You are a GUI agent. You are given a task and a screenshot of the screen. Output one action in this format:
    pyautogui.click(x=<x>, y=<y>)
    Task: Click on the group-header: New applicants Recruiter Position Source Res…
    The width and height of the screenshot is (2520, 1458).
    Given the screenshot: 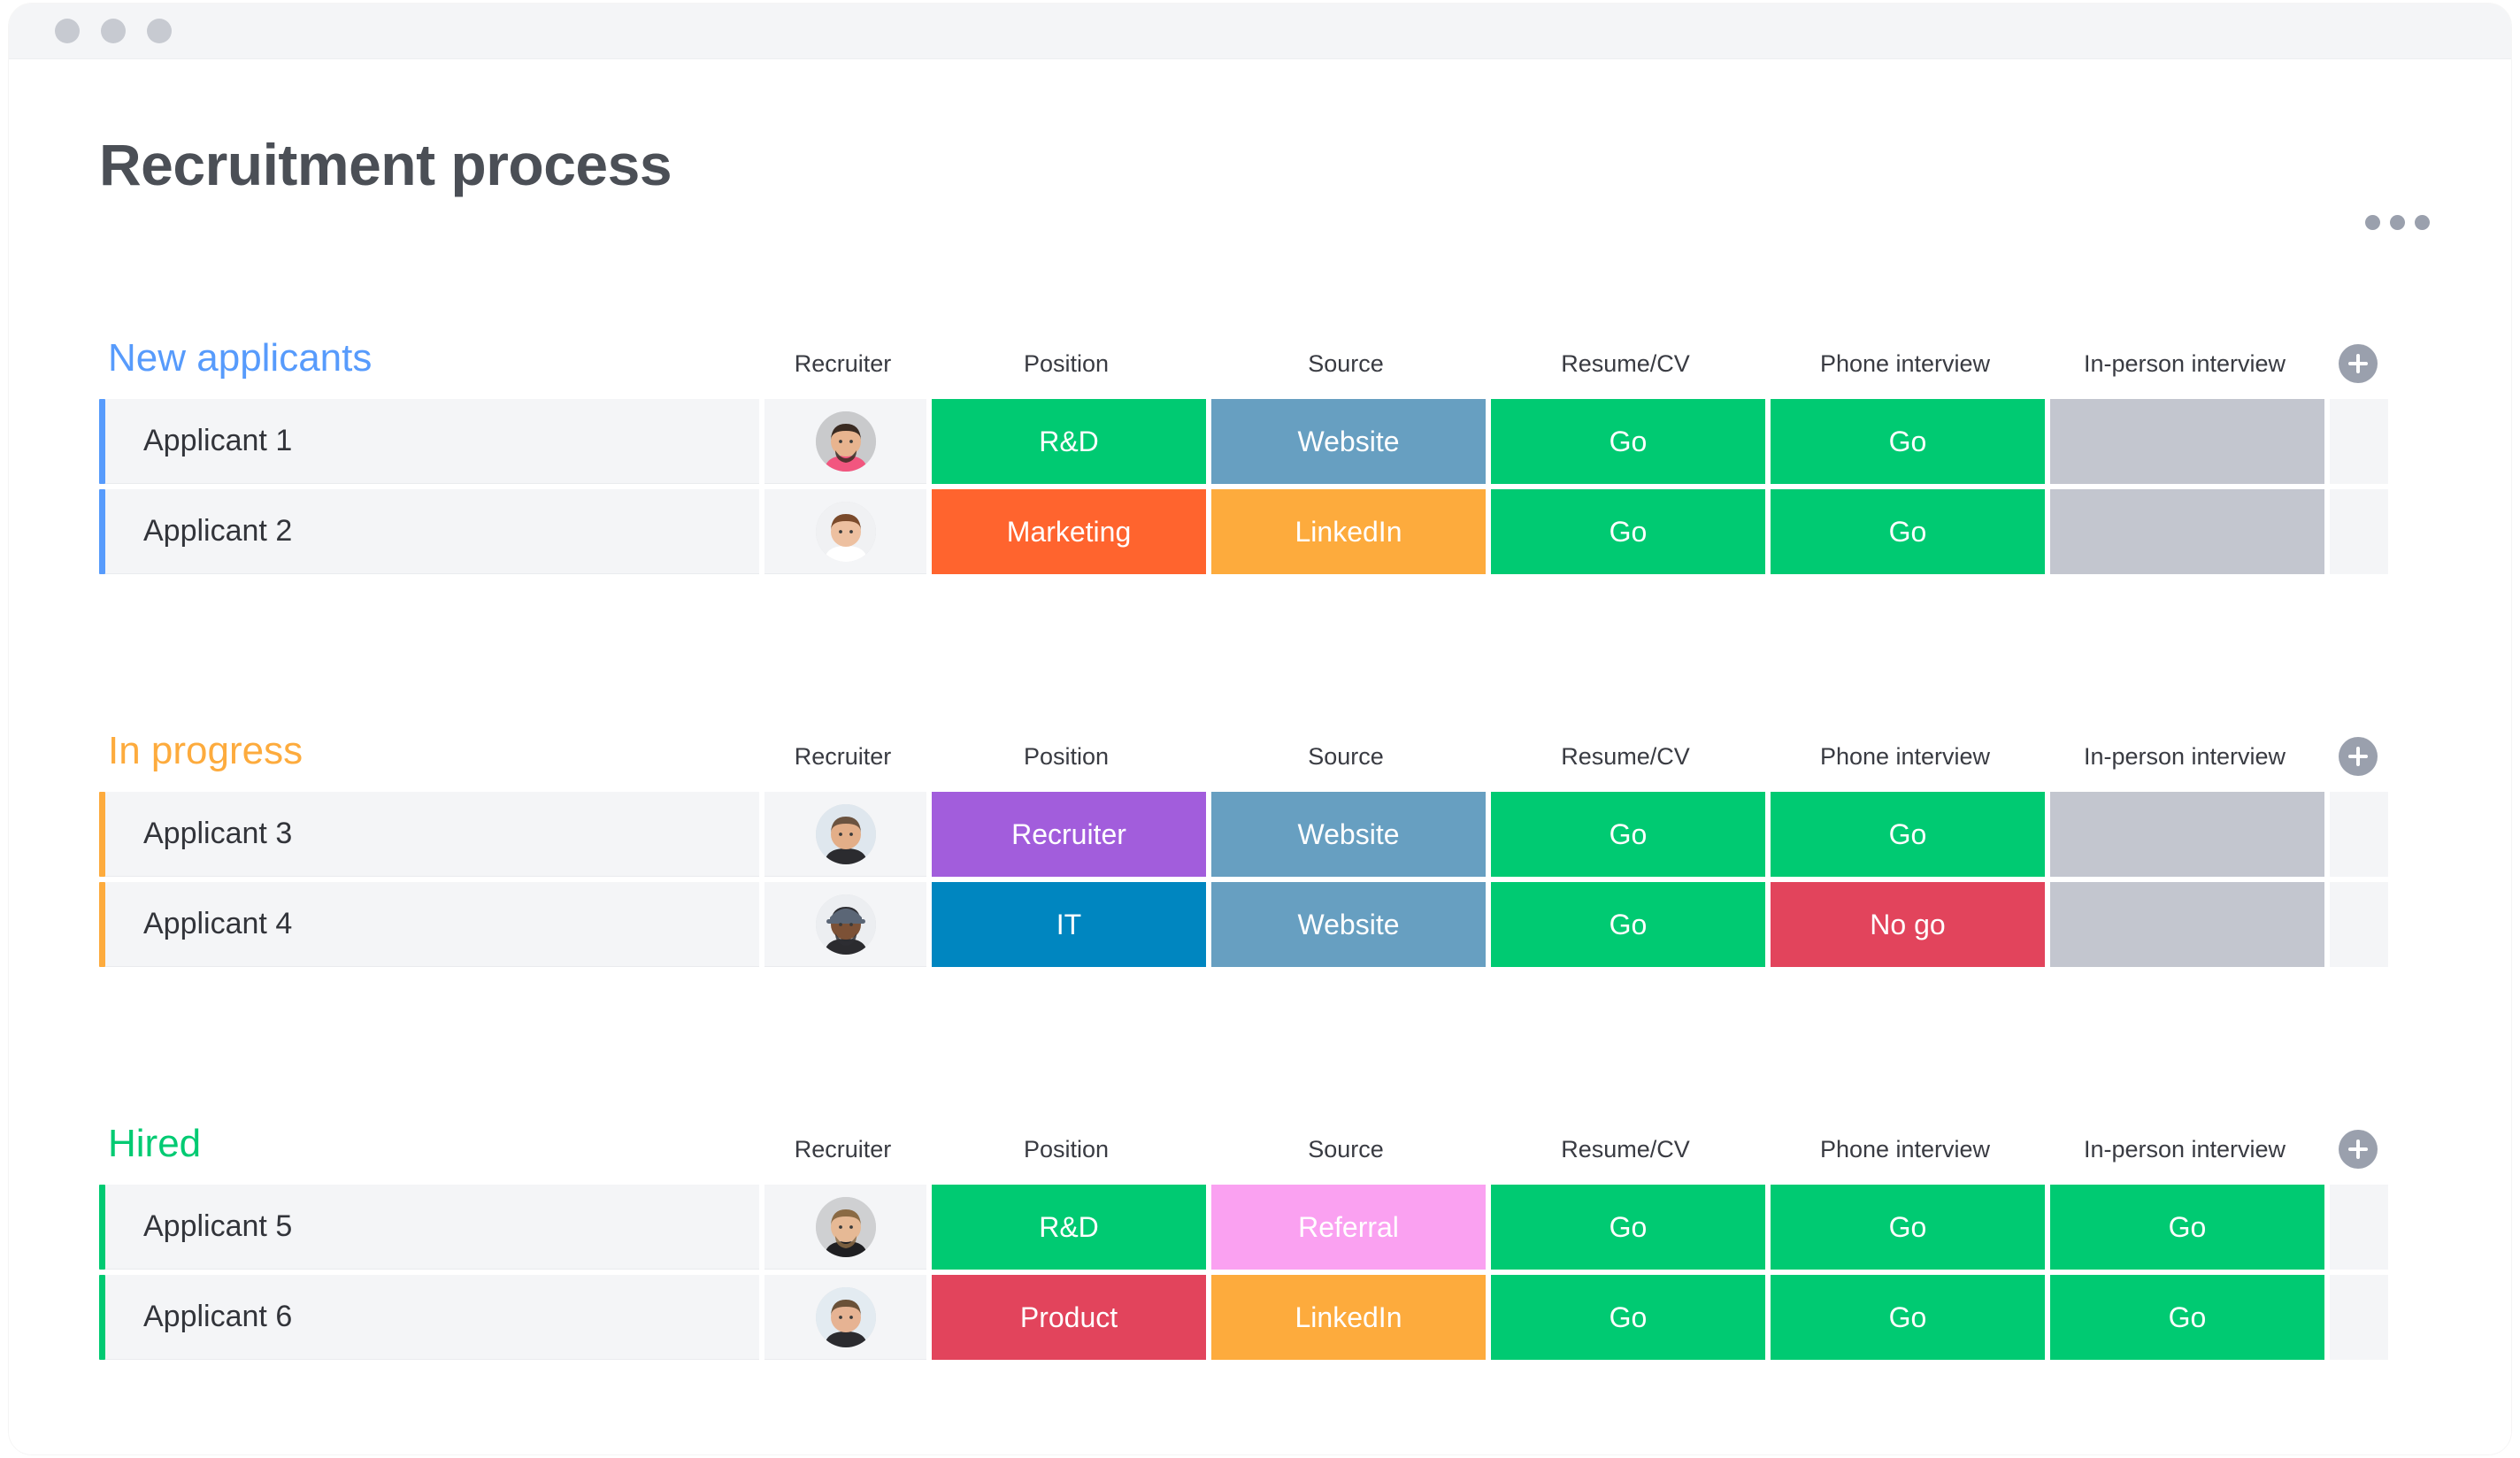 What is the action you would take?
    pyautogui.click(x=1262, y=369)
    